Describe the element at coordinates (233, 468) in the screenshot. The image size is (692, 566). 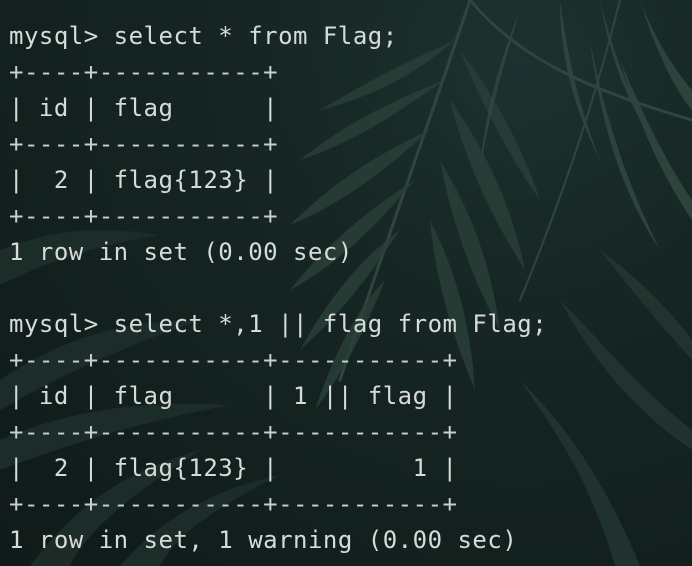
I see `table-data-row: | 2 | flag{123} | 1 |` at that location.